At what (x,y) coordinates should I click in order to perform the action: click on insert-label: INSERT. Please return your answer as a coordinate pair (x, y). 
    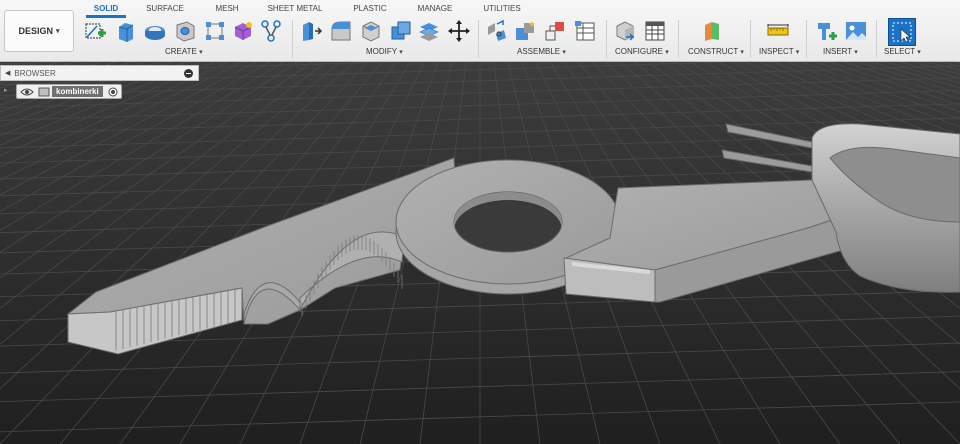
    Looking at the image, I should click on (838, 51).